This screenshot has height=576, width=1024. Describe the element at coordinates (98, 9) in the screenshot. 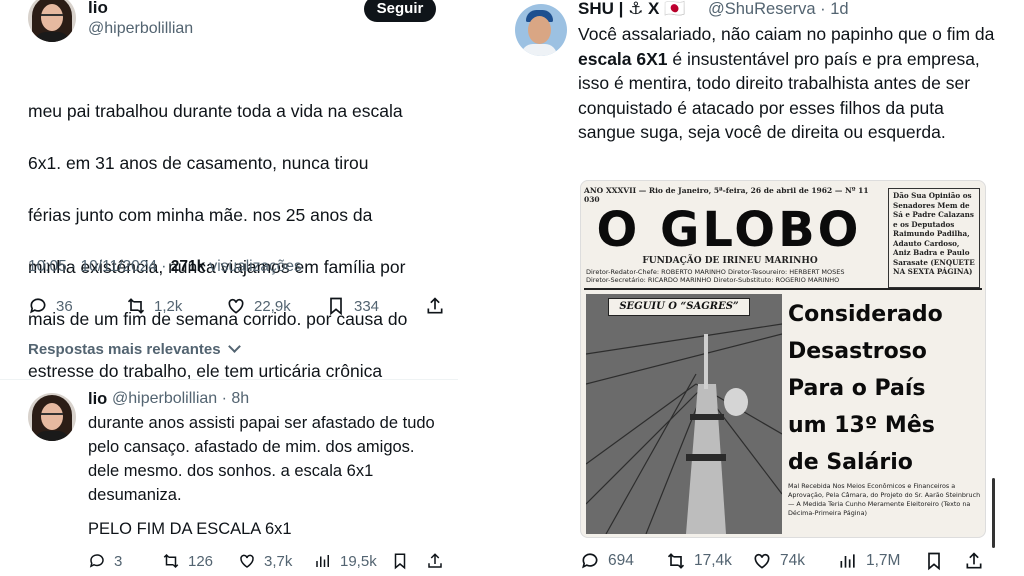

I see `author-name: lio` at that location.